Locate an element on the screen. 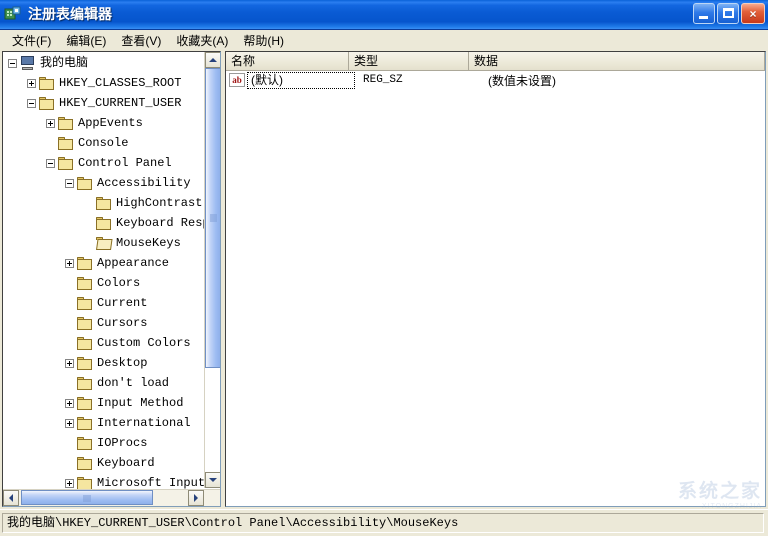 The image size is (768, 536). tree-node-label: Custom Colors is located at coordinates (144, 343).